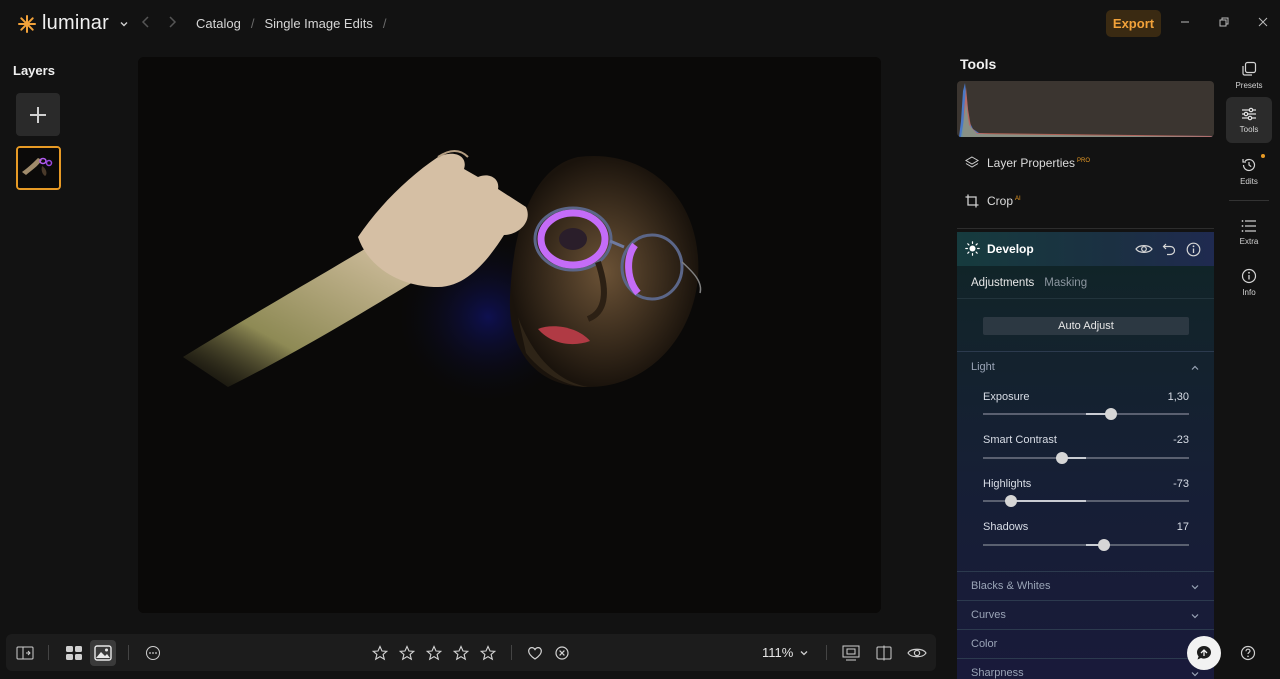  I want to click on rail-presets-label: Presets, so click(1249, 85).